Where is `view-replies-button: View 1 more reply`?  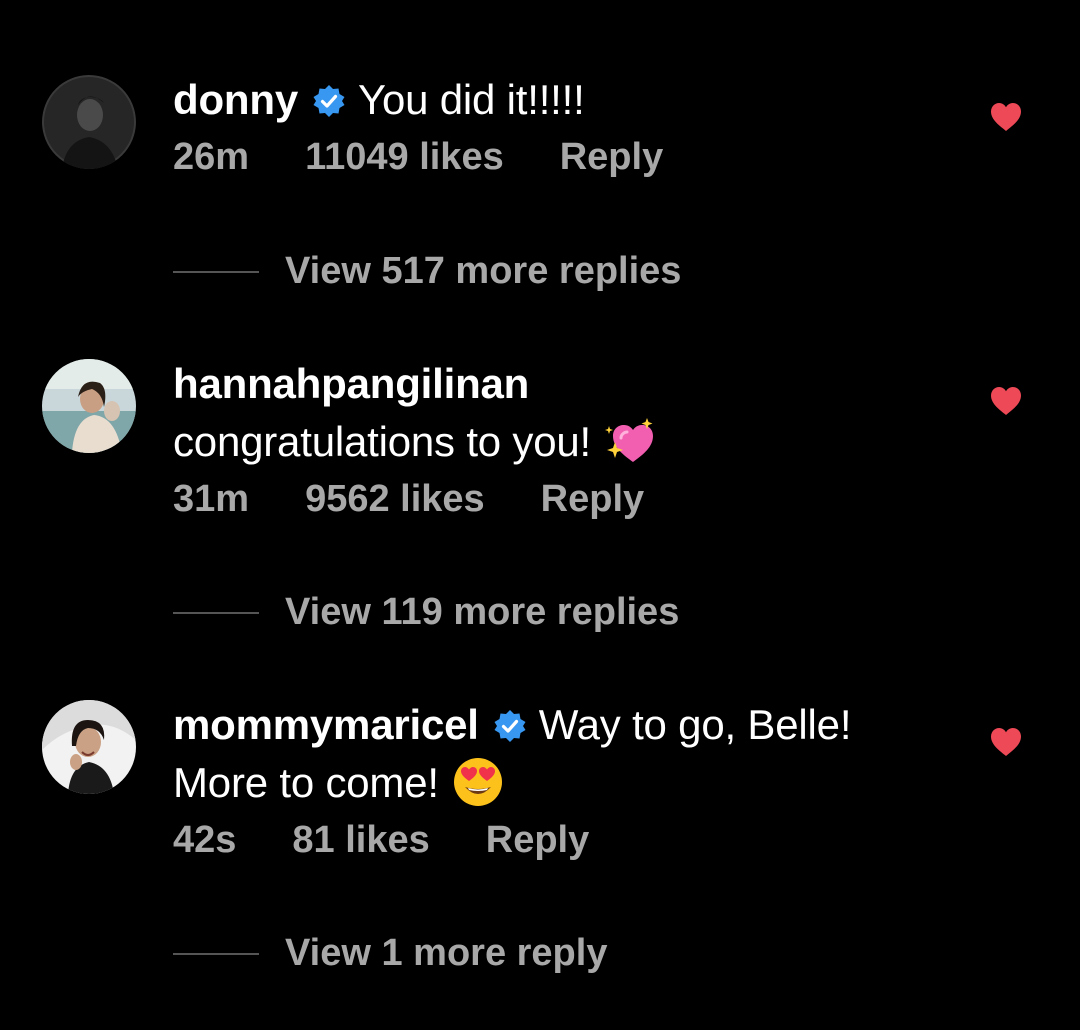
view-replies-button: View 1 more reply is located at coordinates (390, 953).